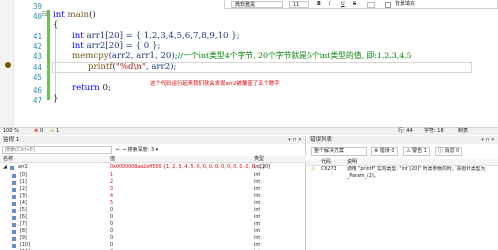 The image size is (498, 250). I want to click on messages-filter-chip: ⓘ 消息 0, so click(449, 151).